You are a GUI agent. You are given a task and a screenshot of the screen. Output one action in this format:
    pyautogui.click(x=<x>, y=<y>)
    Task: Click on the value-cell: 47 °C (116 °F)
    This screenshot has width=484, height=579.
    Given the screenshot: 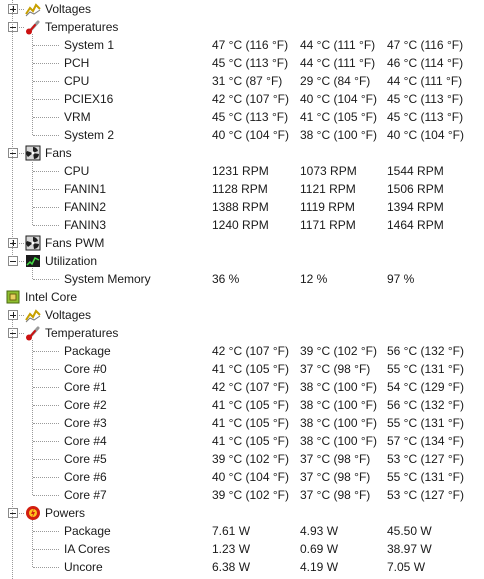 What is the action you would take?
    pyautogui.click(x=250, y=45)
    